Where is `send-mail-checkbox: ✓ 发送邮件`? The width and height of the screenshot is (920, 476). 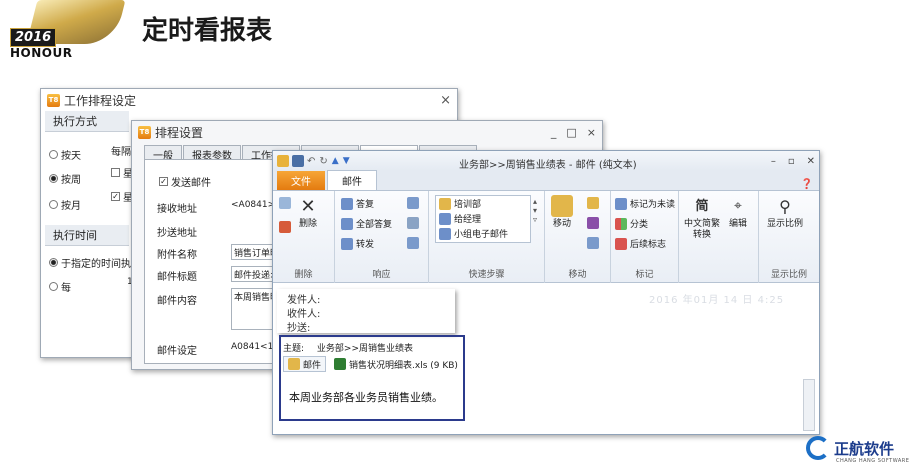
send-mail-checkbox: ✓ 发送邮件 is located at coordinates (185, 181).